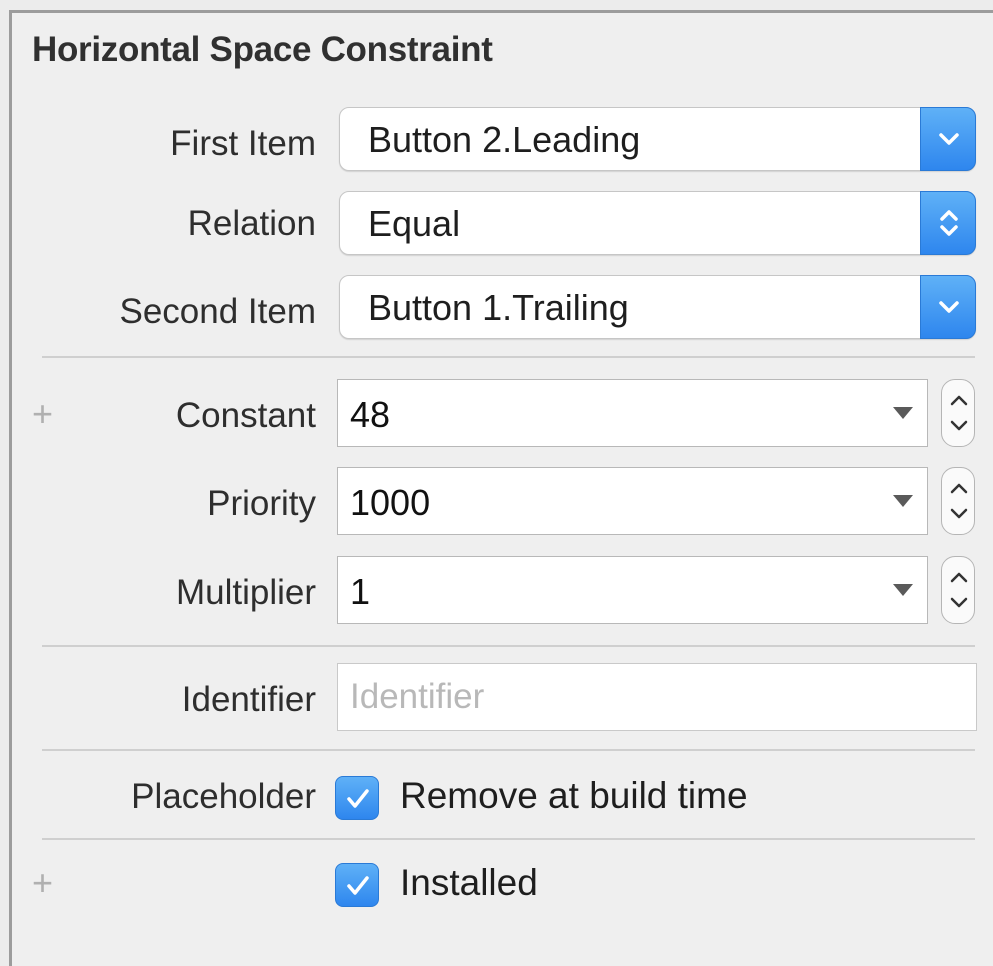 The image size is (993, 966). I want to click on second-item-label: Second Item, so click(218, 311).